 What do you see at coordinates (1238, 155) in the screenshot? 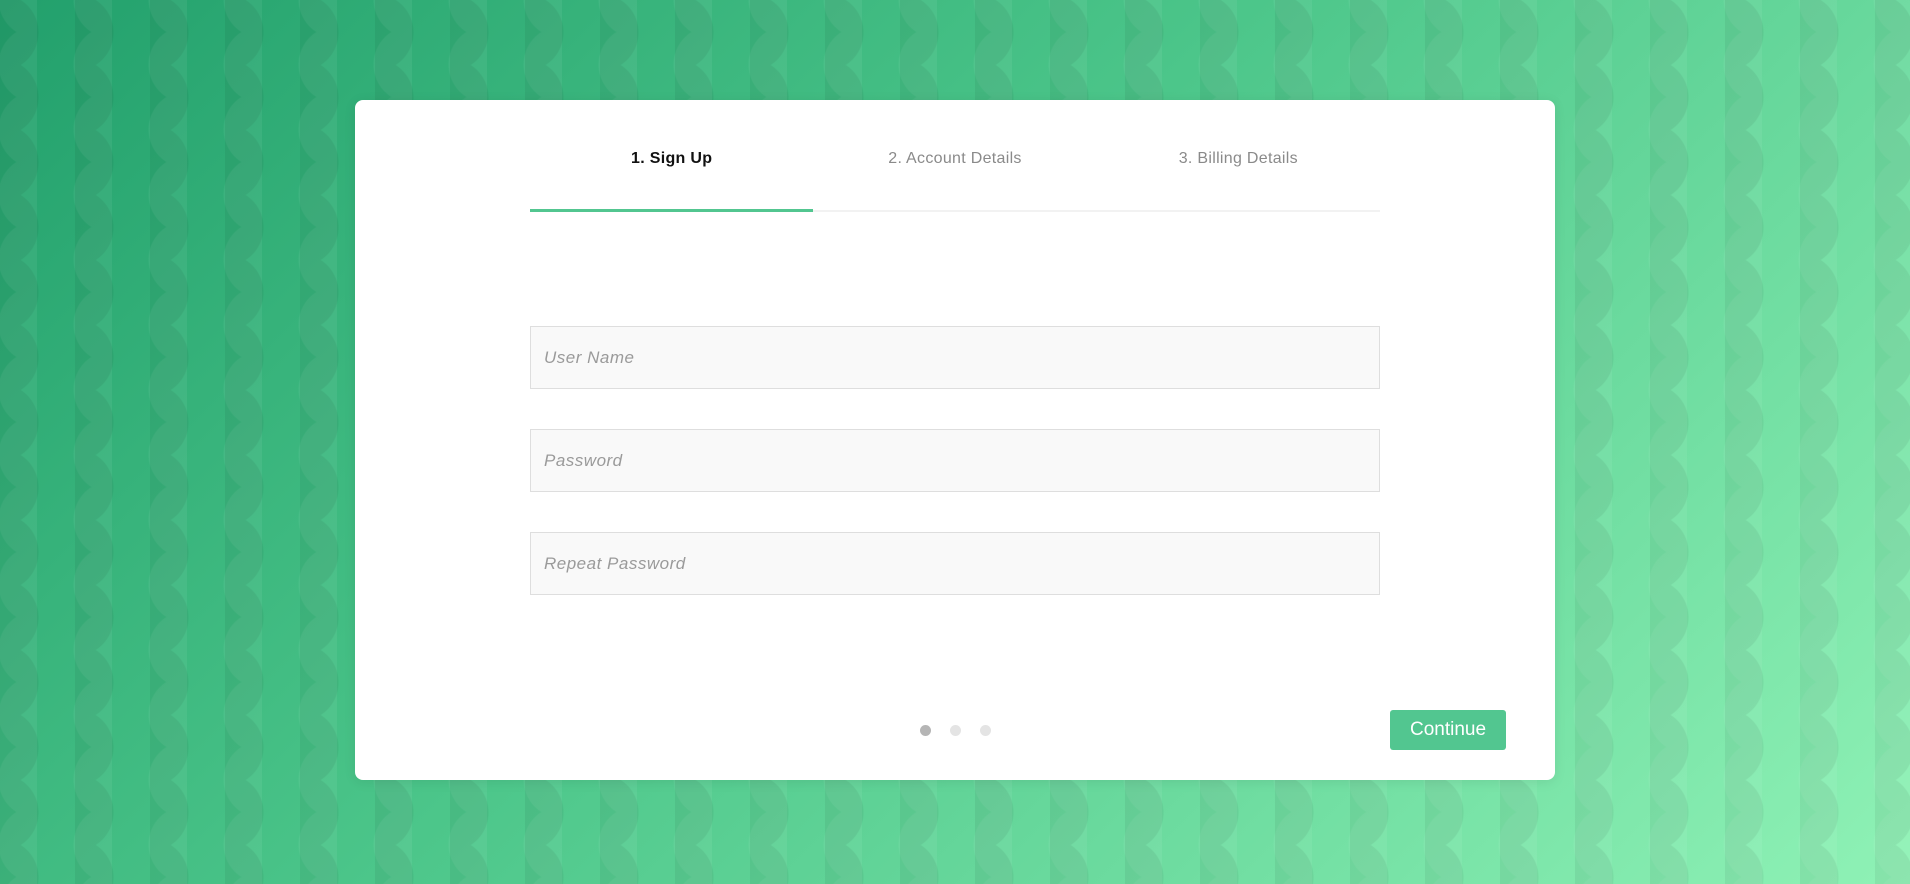
I see `tab-billing-details: 3. Billing Details` at bounding box center [1238, 155].